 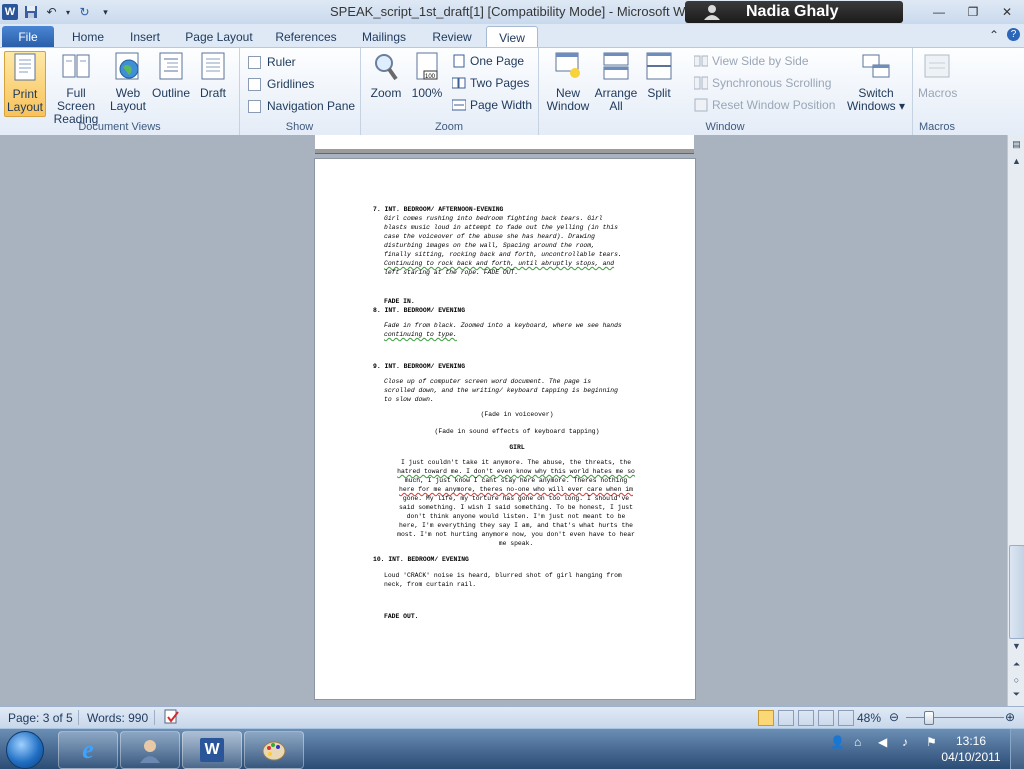 What do you see at coordinates (427, 75) in the screenshot?
I see `zoom-100-button: 100 100%` at bounding box center [427, 75].